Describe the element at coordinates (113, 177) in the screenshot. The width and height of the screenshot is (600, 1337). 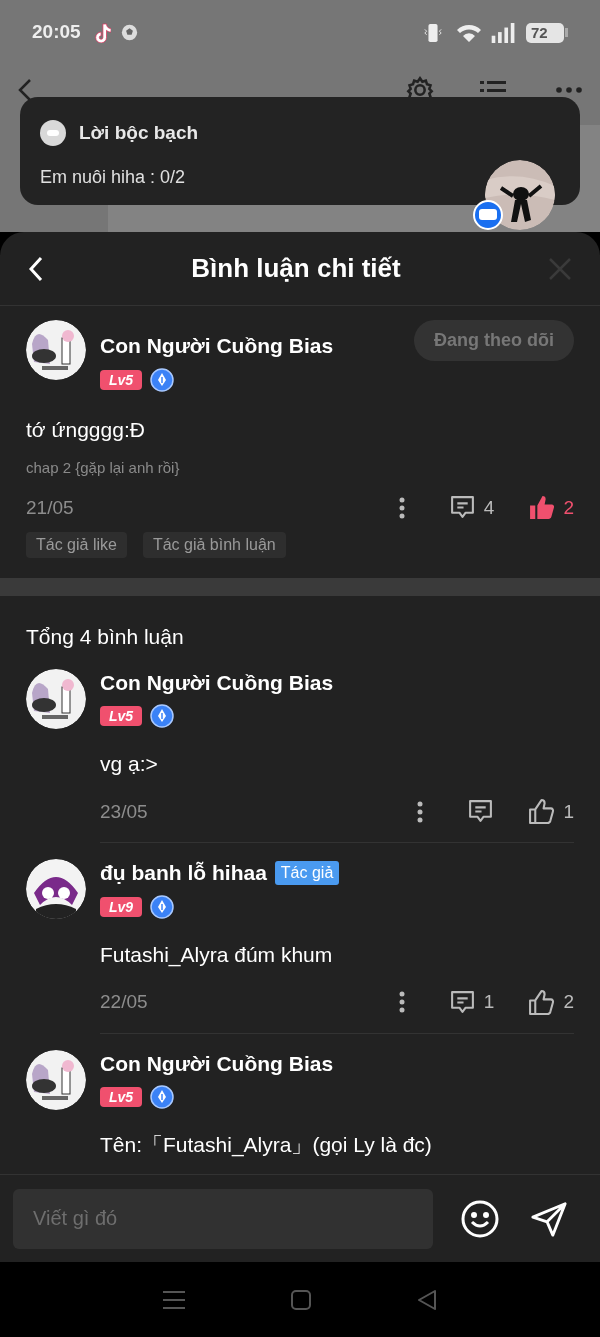
I see `notification-text: Em nuôi hiha : 0/2` at that location.